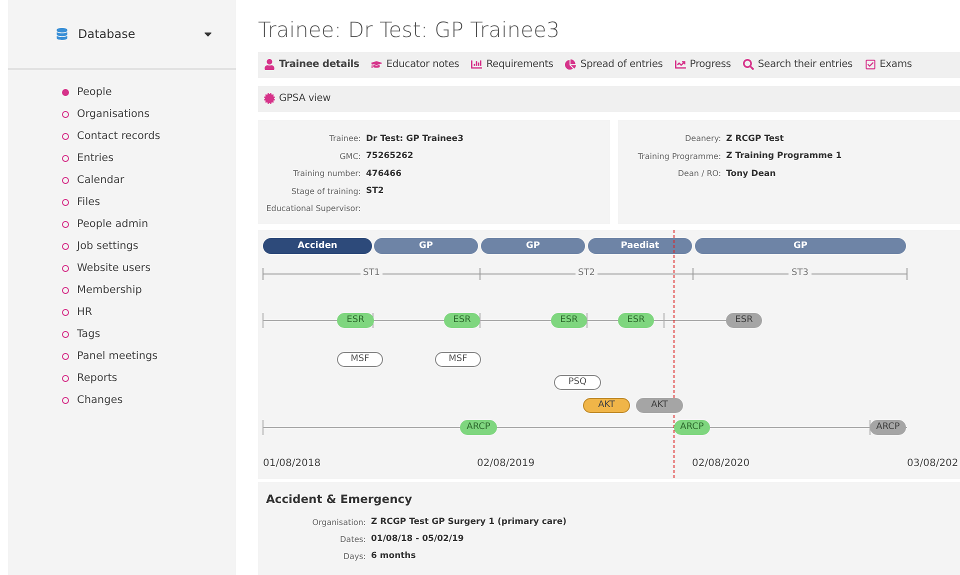  What do you see at coordinates (721, 463) in the screenshot?
I see `date-label: 02/08/2020` at bounding box center [721, 463].